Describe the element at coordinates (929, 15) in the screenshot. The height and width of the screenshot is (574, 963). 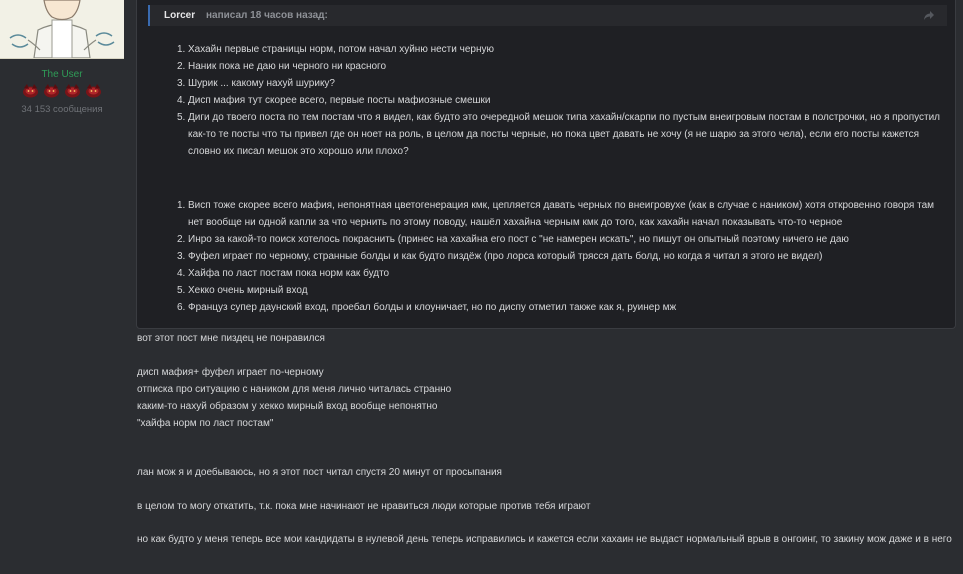
I see `share-arrow-icon` at that location.